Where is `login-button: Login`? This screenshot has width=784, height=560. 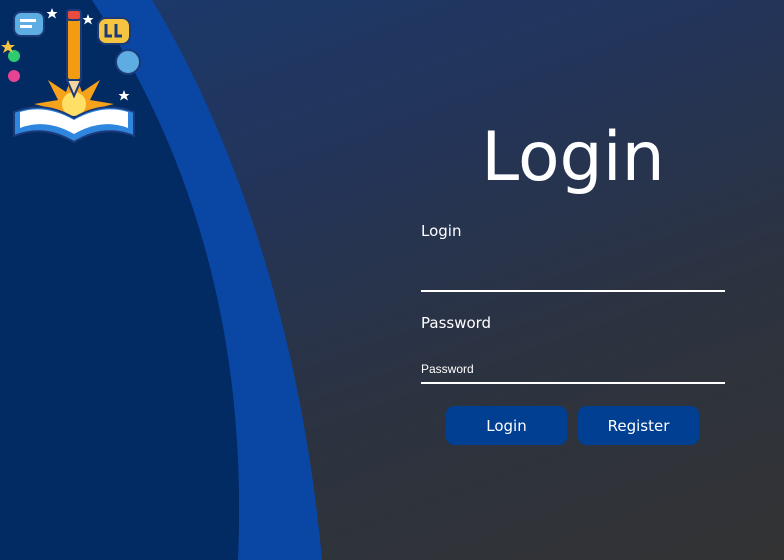 login-button: Login is located at coordinates (506, 425).